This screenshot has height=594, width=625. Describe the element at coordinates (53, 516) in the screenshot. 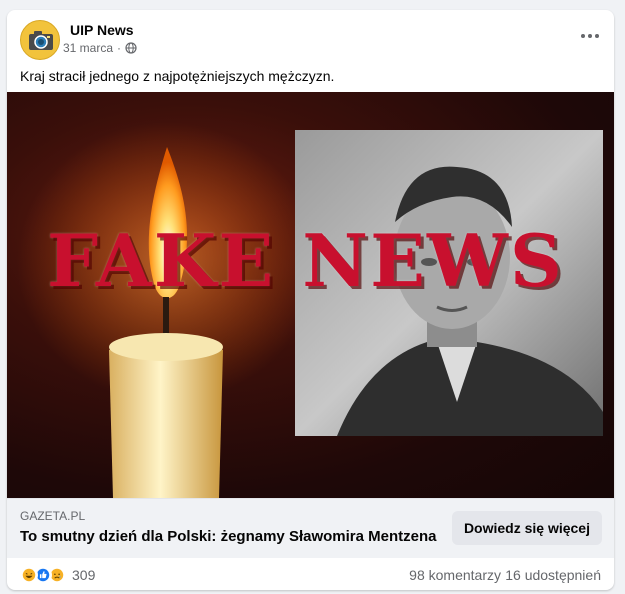

I see `link-domain: GAZETA.PL` at that location.